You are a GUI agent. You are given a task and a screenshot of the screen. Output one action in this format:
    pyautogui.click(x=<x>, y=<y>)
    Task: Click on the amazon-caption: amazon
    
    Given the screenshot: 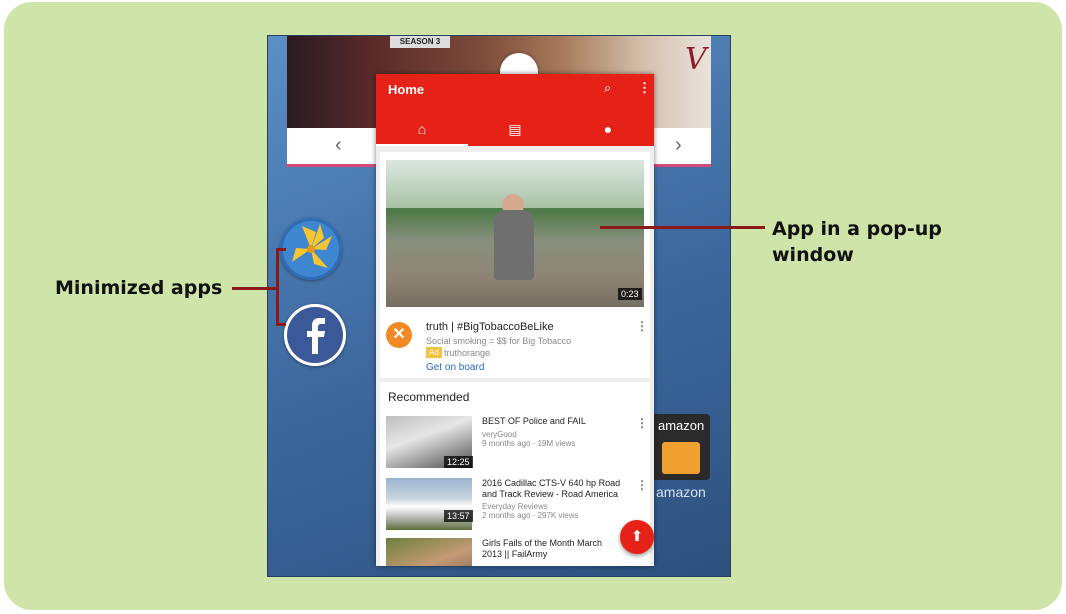 What is the action you would take?
    pyautogui.click(x=681, y=492)
    